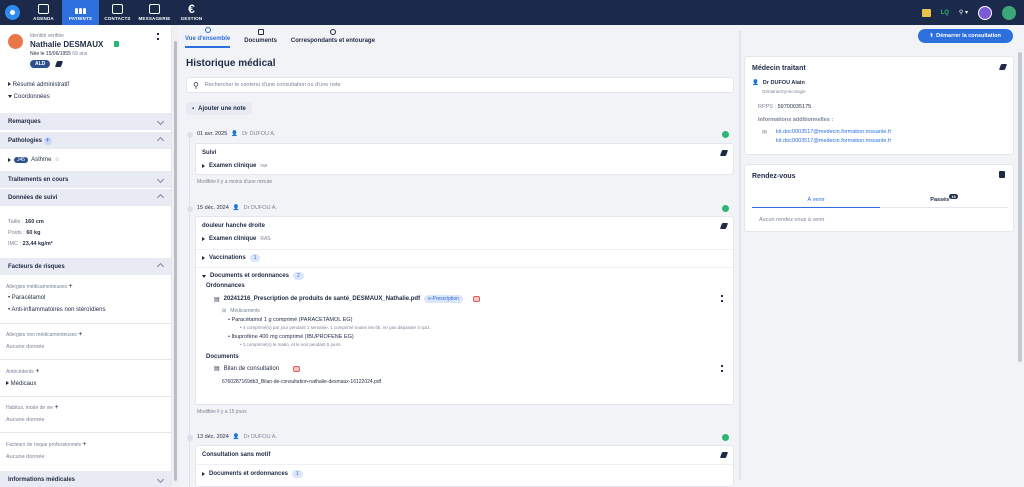 The width and height of the screenshot is (1024, 487). I want to click on add-note-button: ▪ Ajouter une note, so click(219, 108).